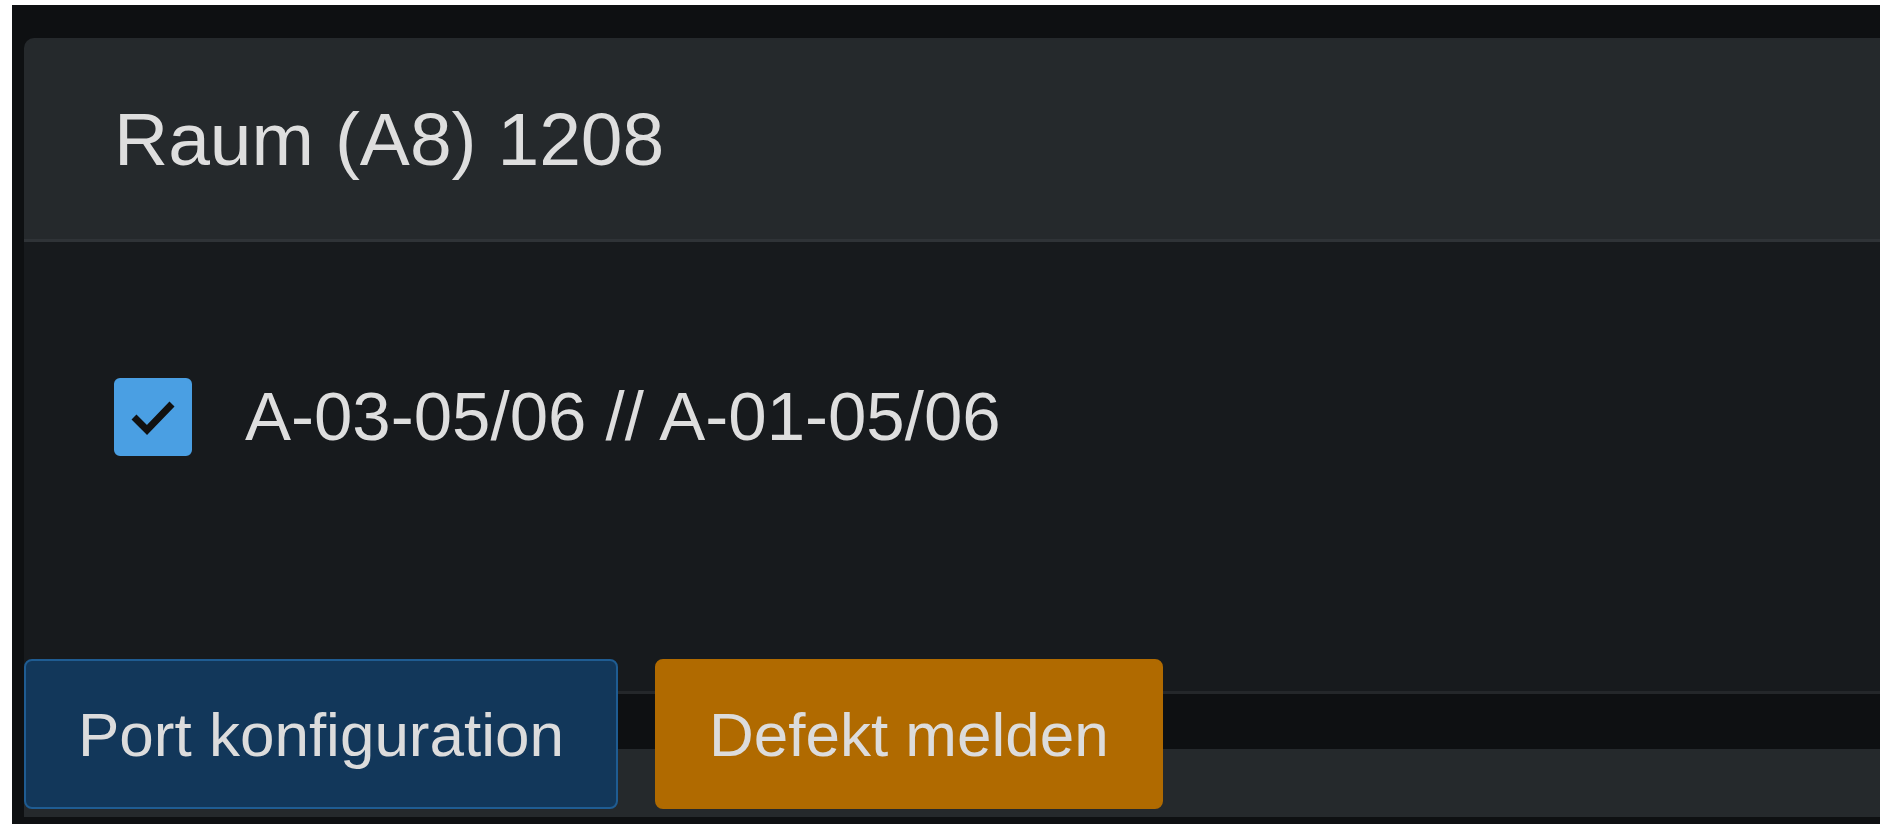 The image size is (1880, 824). What do you see at coordinates (153, 416) in the screenshot?
I see `checkbox` at bounding box center [153, 416].